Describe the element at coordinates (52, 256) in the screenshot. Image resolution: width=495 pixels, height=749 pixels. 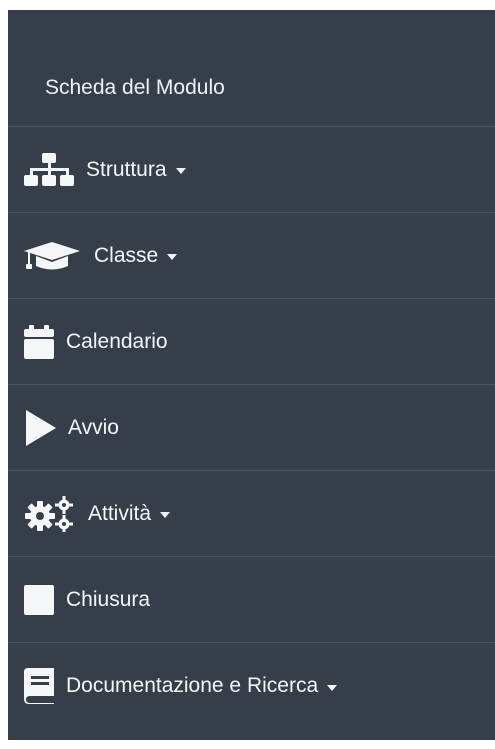
I see `graduation-cap-icon` at that location.